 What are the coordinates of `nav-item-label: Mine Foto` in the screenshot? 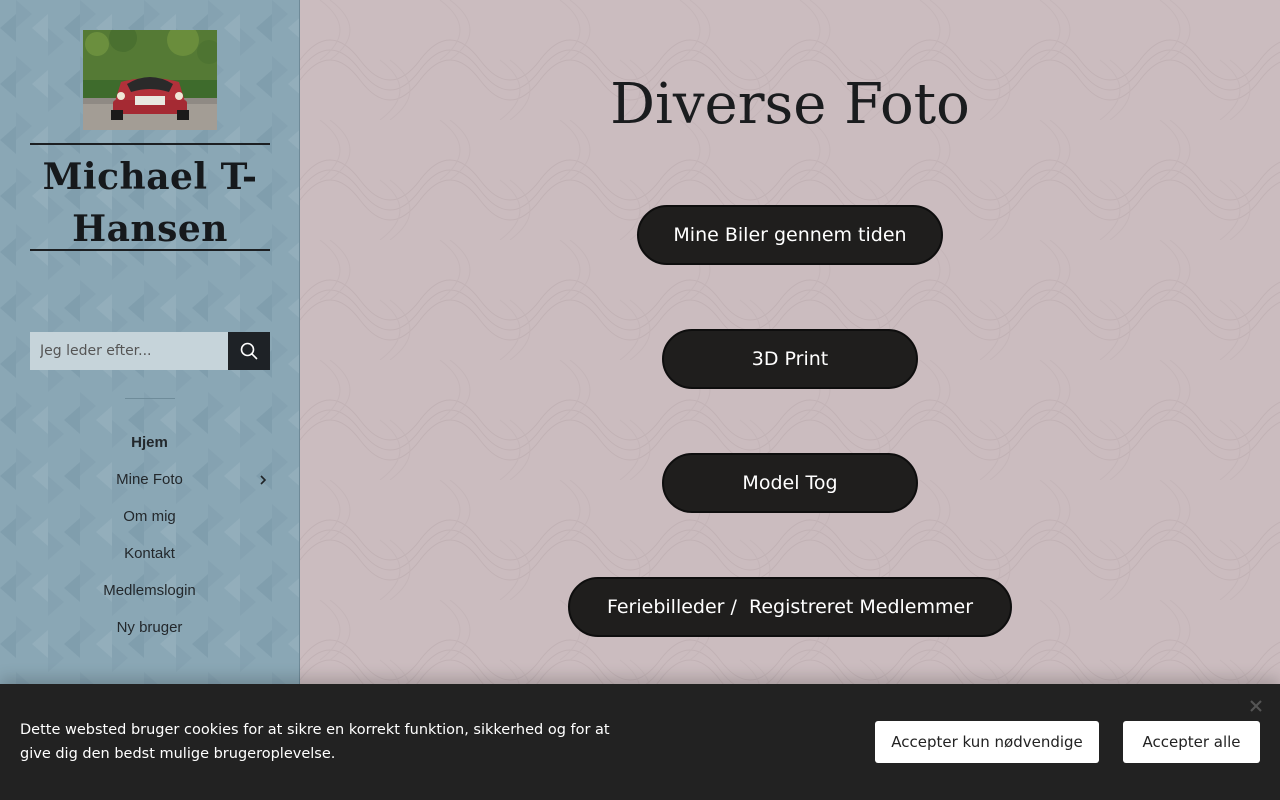 It's located at (149, 479).